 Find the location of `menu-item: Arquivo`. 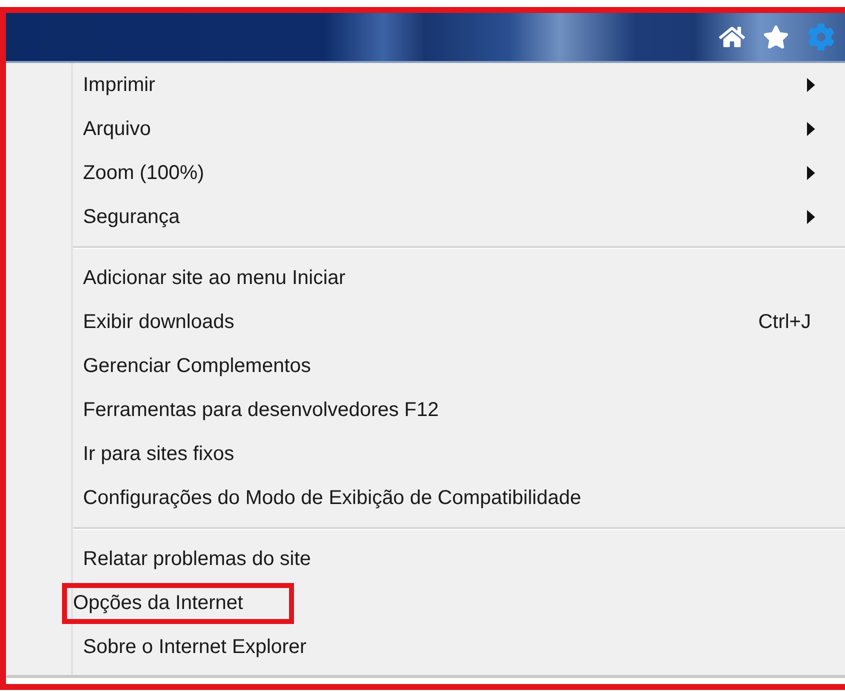

menu-item: Arquivo is located at coordinates (117, 129).